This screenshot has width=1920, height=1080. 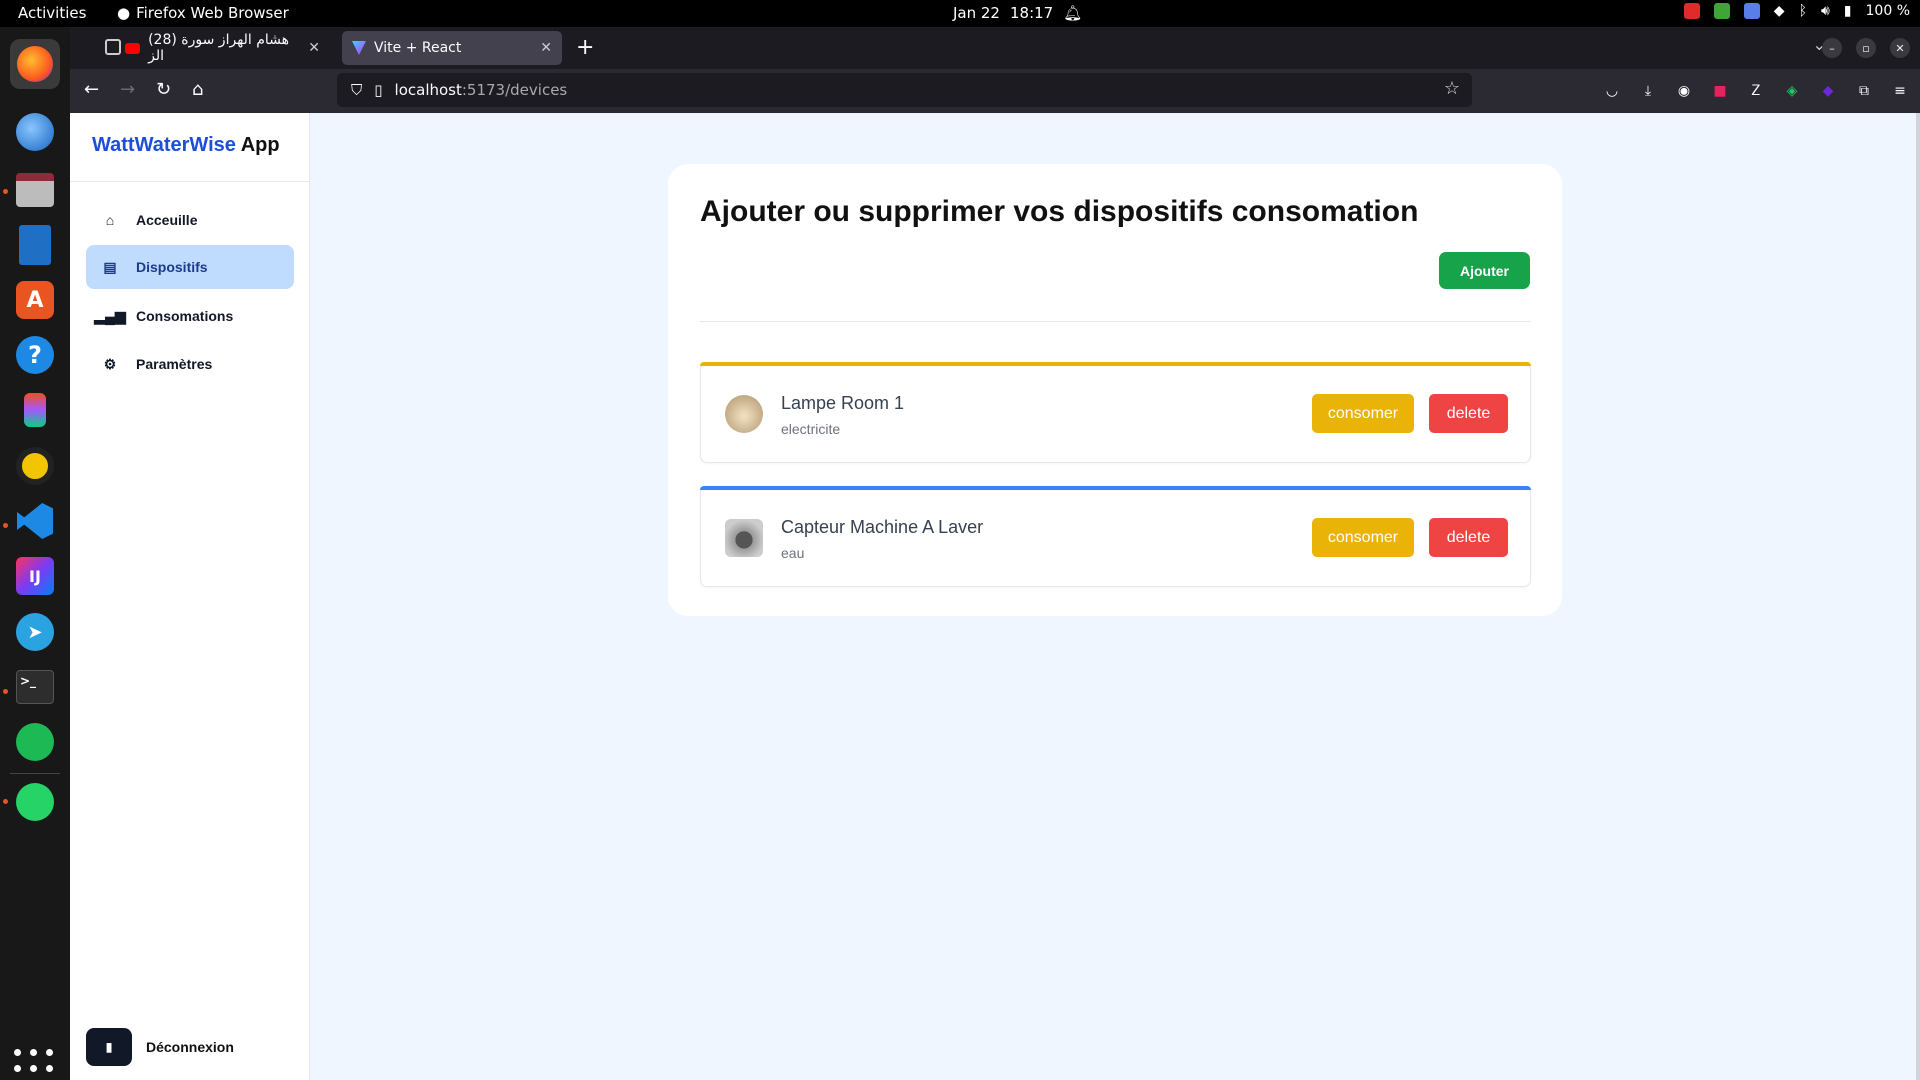 What do you see at coordinates (35, 64) in the screenshot?
I see `firefox-dock-icon` at bounding box center [35, 64].